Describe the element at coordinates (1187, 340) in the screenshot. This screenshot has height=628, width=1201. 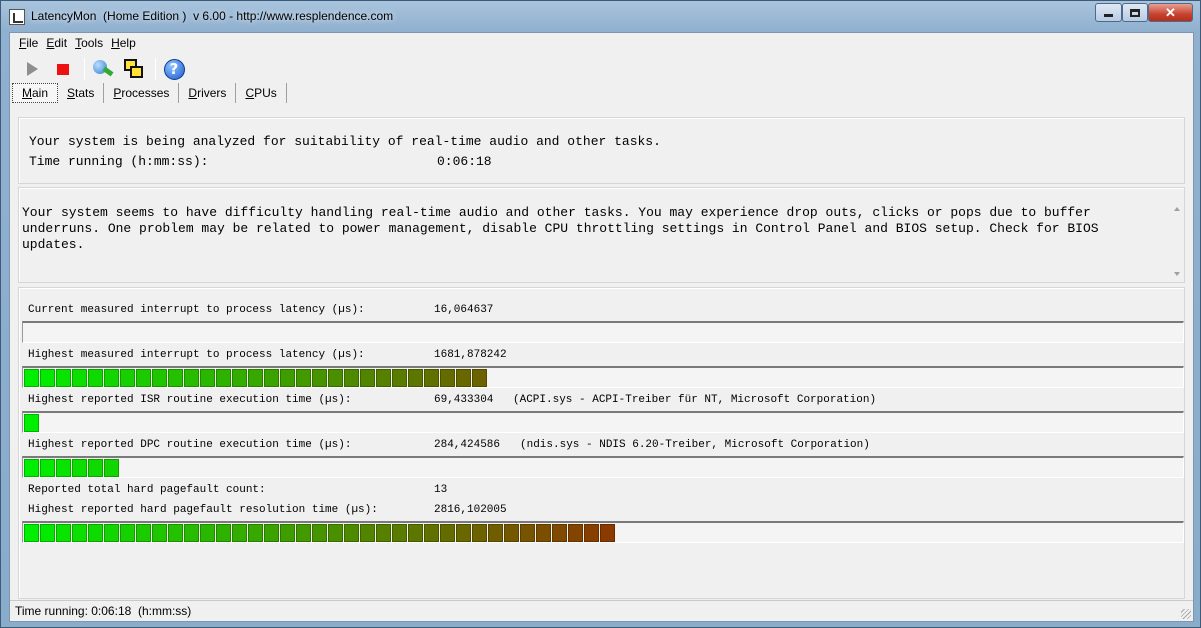
I see `main-scrollbar` at that location.